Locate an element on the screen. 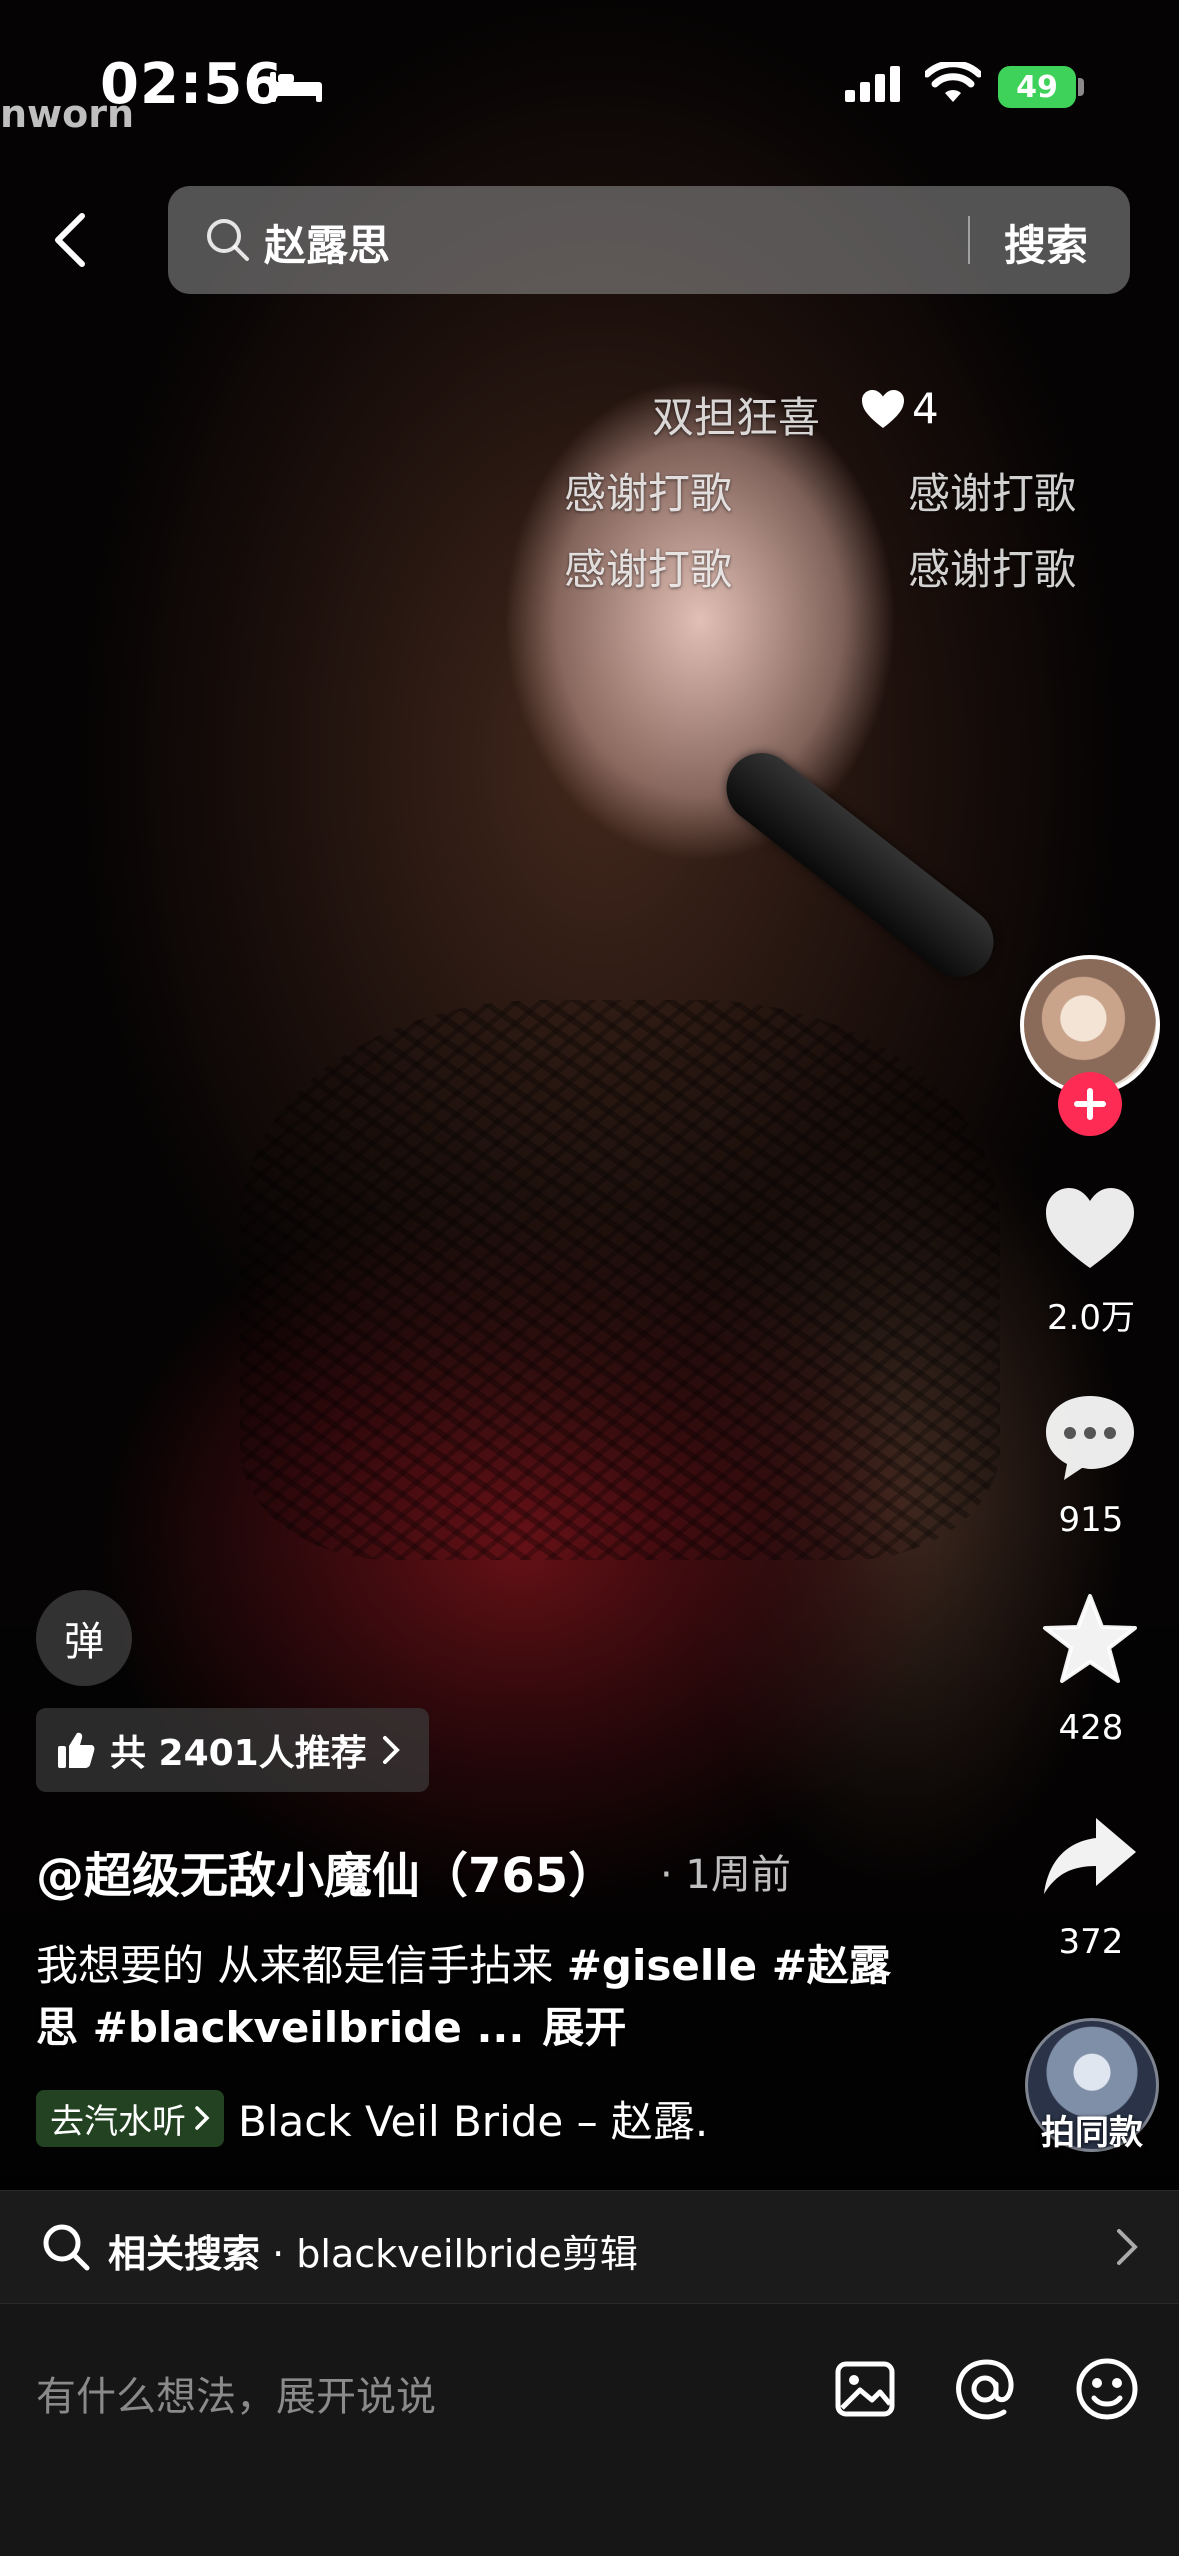 The height and width of the screenshot is (2556, 1179). chevron-left-icon is located at coordinates (70, 240).